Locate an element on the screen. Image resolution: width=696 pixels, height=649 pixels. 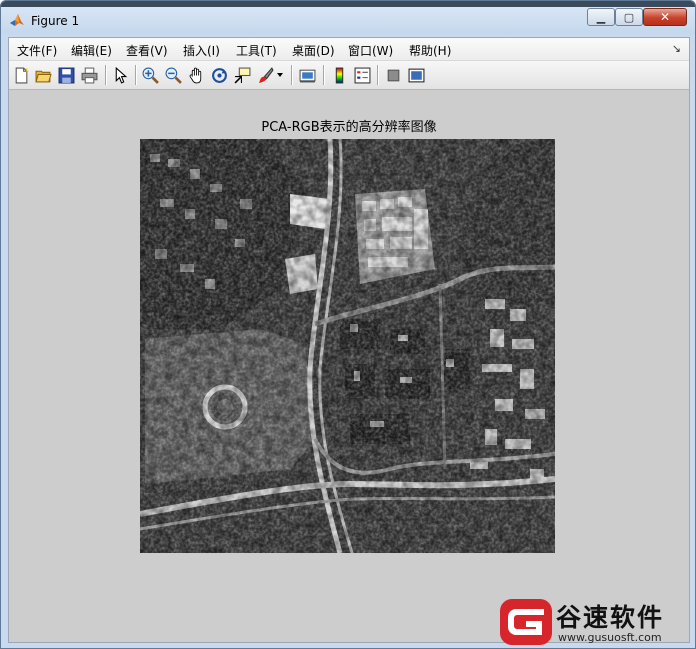
minimize-icon: ▁ is located at coordinates (601, 17).